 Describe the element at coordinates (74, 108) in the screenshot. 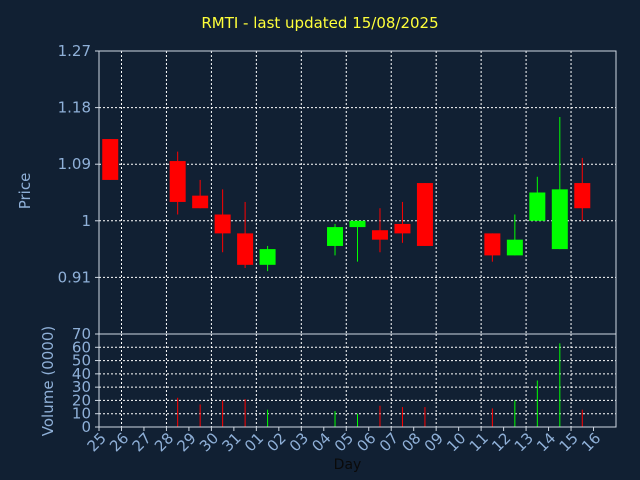

I see `price-tick-label: 1.18` at that location.